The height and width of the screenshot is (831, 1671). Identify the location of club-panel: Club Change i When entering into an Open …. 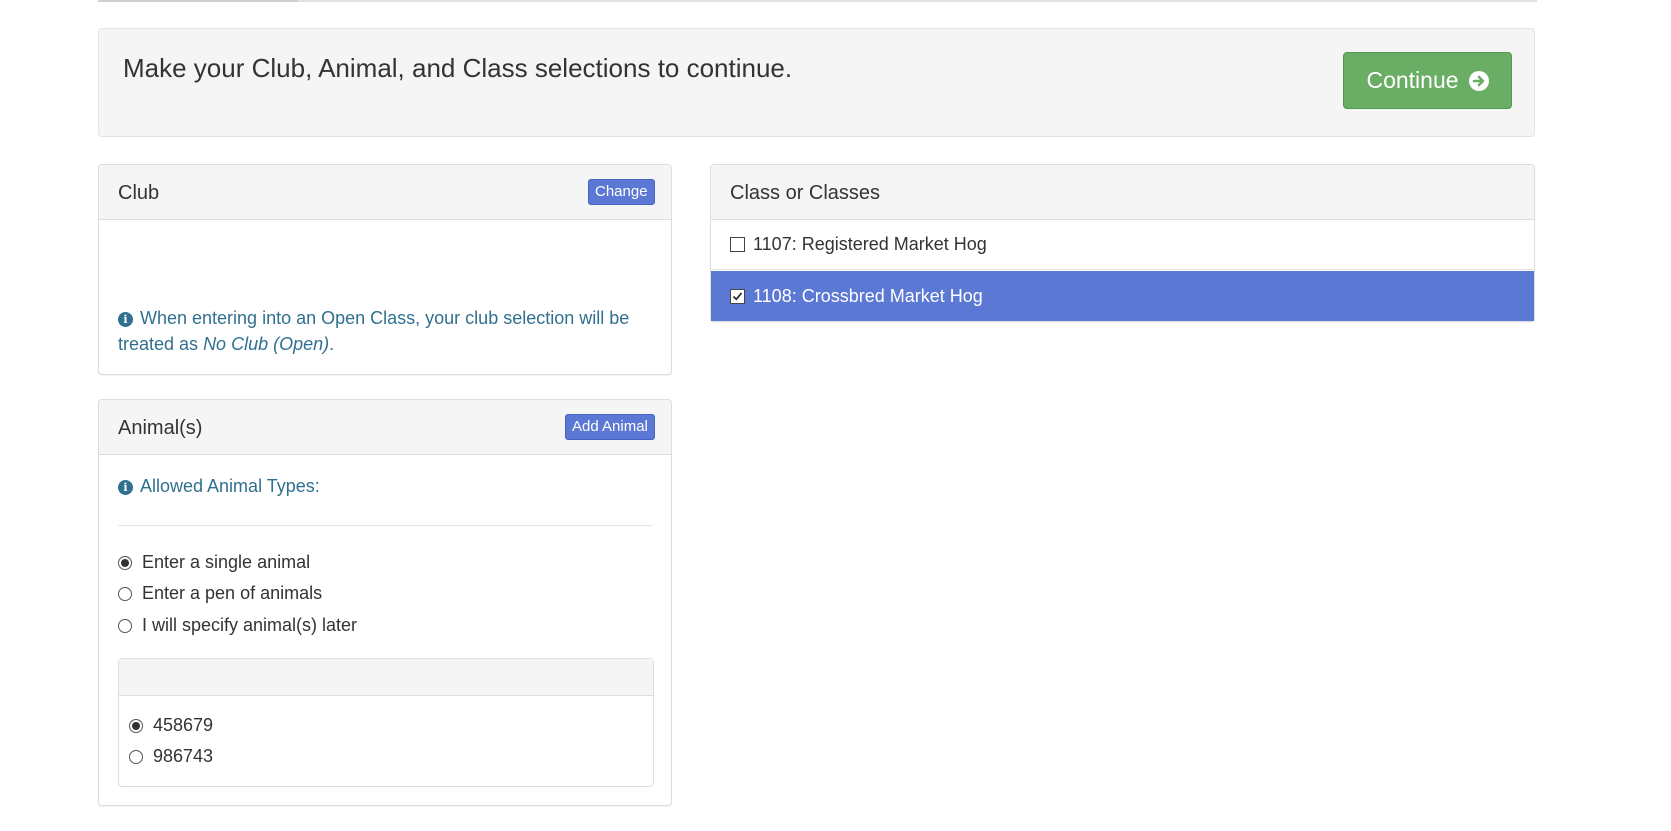
(385, 269).